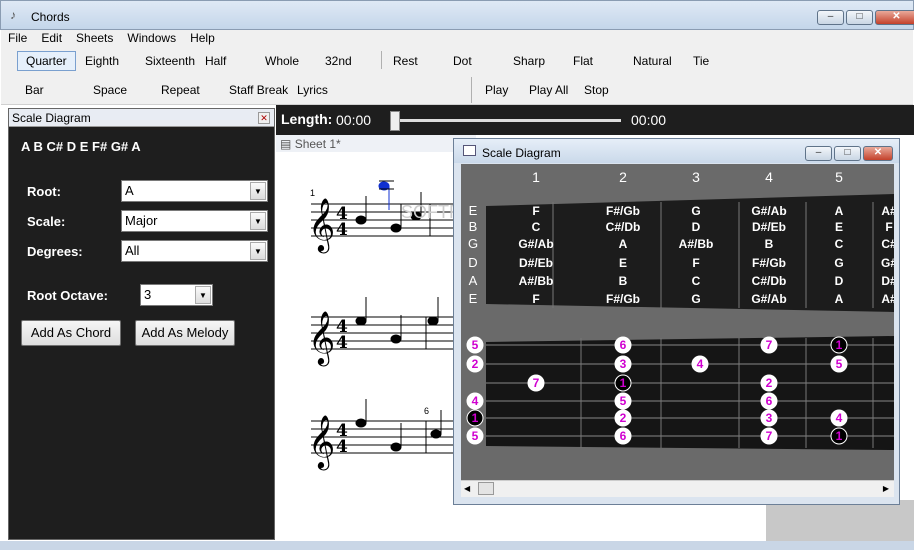  I want to click on menu-file: File, so click(17, 38).